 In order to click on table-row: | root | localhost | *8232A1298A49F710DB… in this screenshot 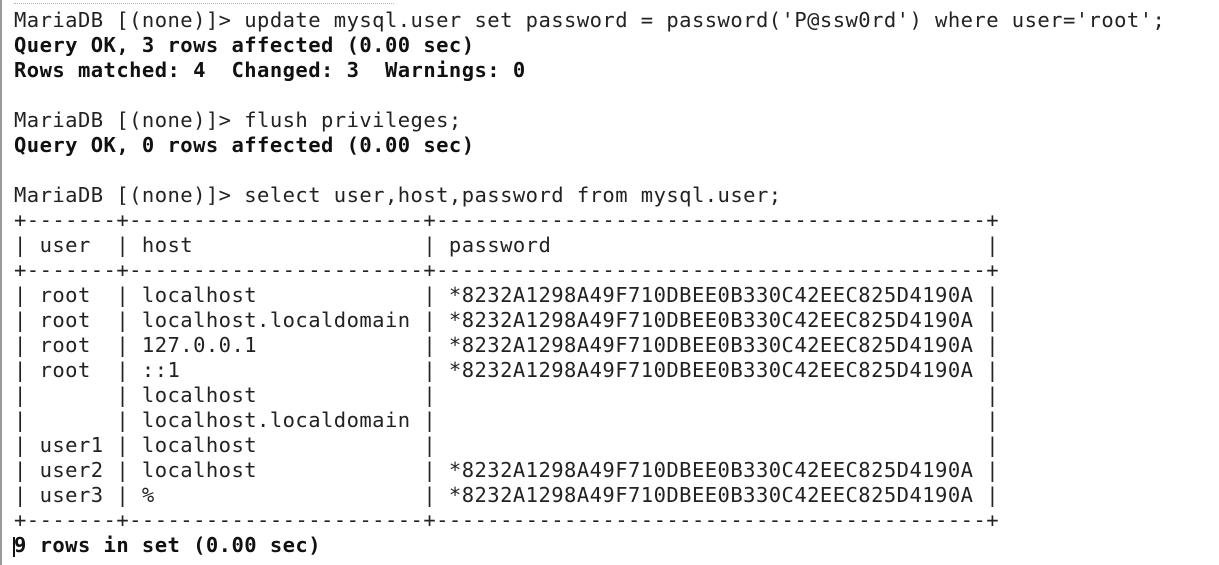, I will do `click(506, 295)`.